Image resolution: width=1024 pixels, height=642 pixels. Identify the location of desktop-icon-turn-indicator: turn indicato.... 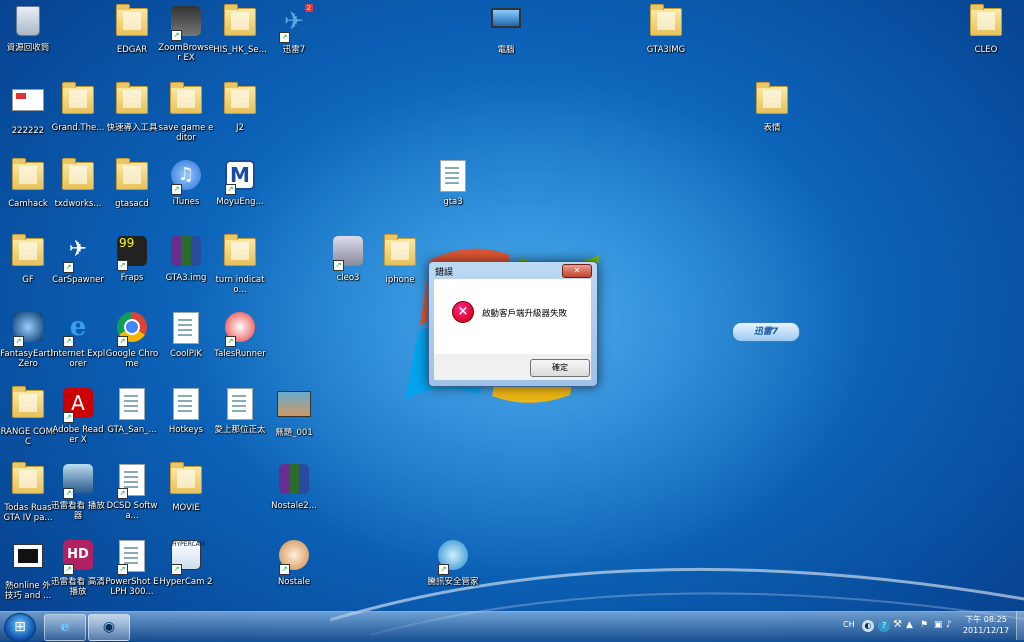
(240, 264).